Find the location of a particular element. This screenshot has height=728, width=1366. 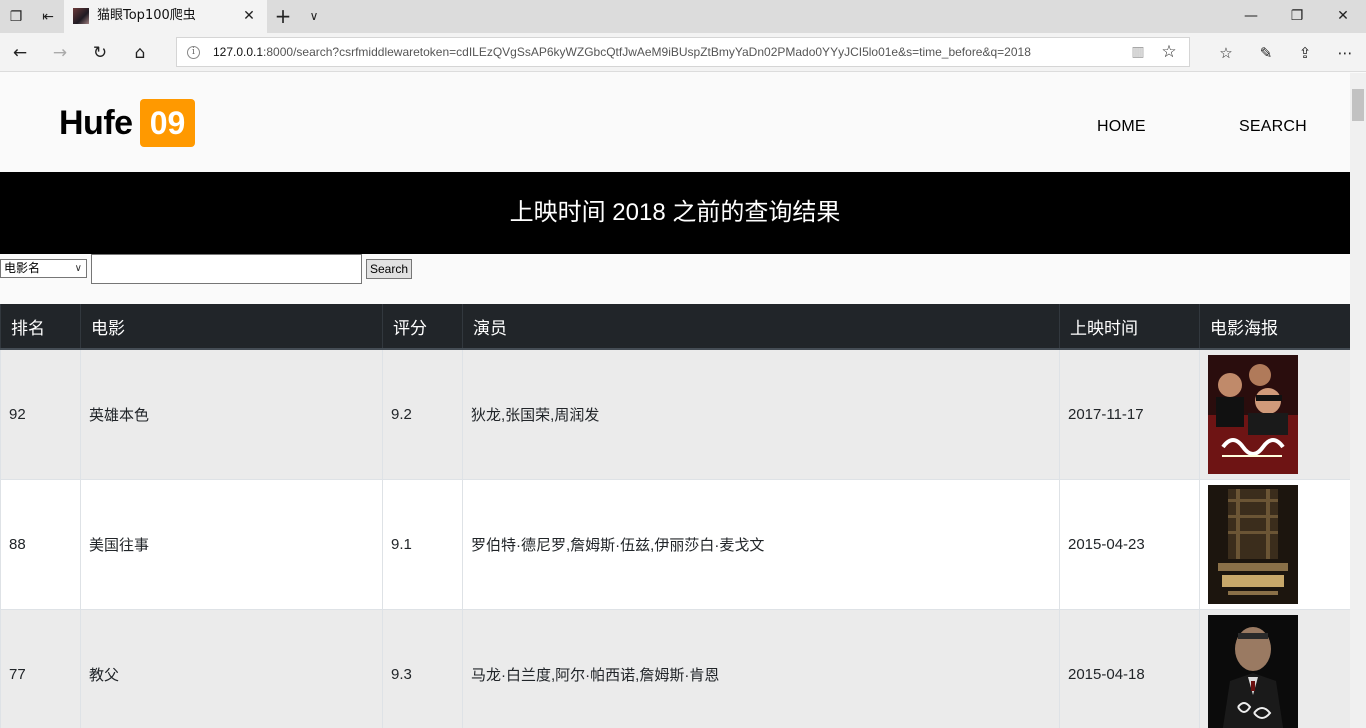

tab-bar: ❐ ⇤ 猫眼Top100爬虫 ✕ + ∨ — ❐ ✕ is located at coordinates (683, 16).